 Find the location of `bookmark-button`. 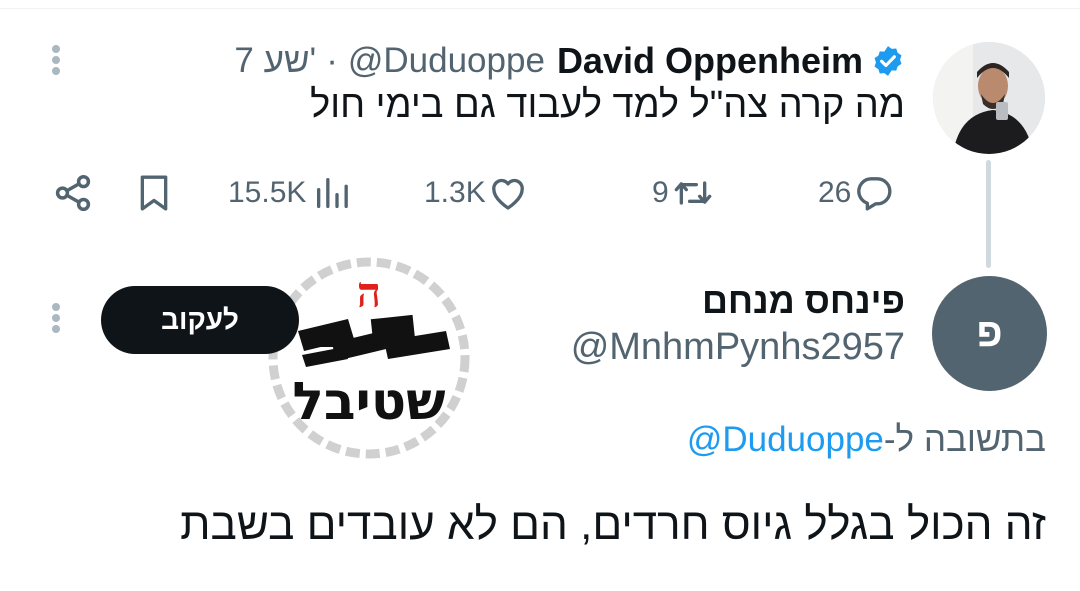

bookmark-button is located at coordinates (154, 193).